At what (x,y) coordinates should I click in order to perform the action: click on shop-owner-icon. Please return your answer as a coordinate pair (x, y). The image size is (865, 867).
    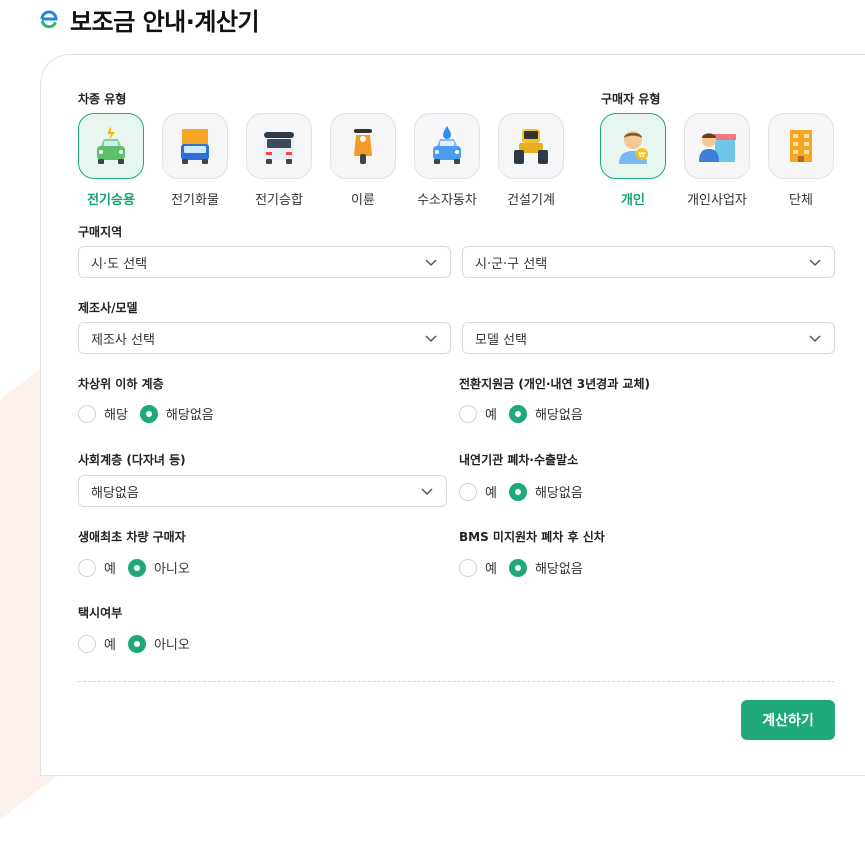
    Looking at the image, I should click on (717, 147).